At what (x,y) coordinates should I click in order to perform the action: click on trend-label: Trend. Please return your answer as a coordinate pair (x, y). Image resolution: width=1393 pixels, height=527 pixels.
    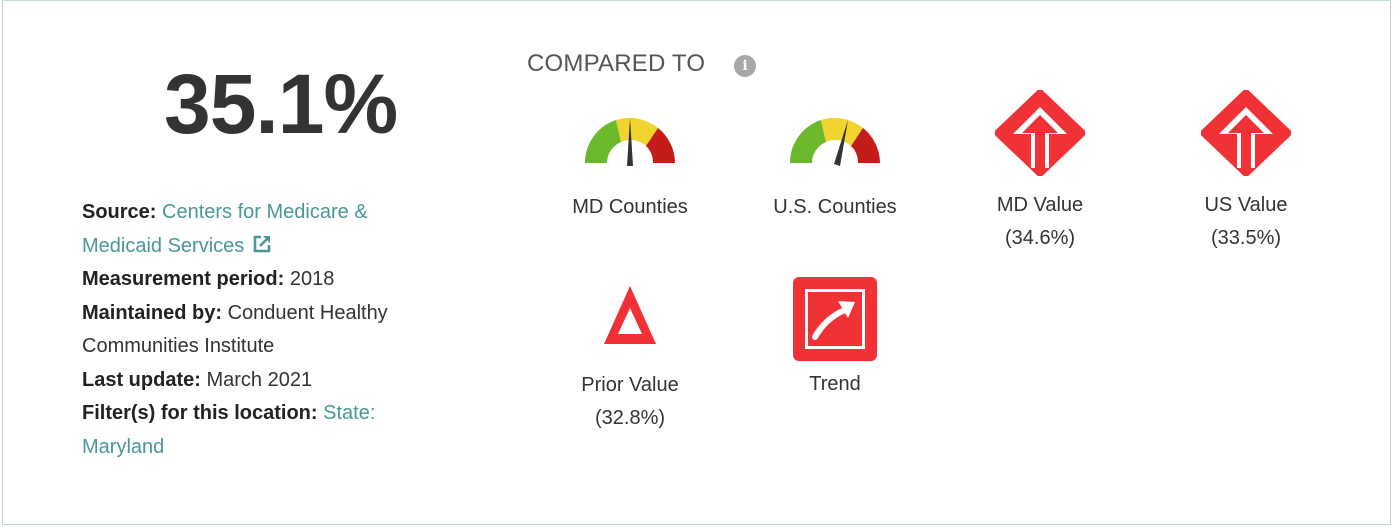
    Looking at the image, I should click on (835, 384).